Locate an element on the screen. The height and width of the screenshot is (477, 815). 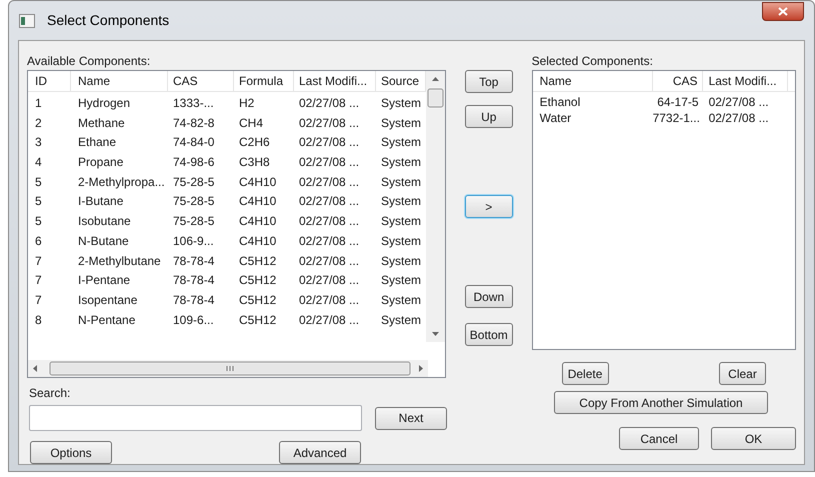
table-cell-text: 6 is located at coordinates (38, 241).